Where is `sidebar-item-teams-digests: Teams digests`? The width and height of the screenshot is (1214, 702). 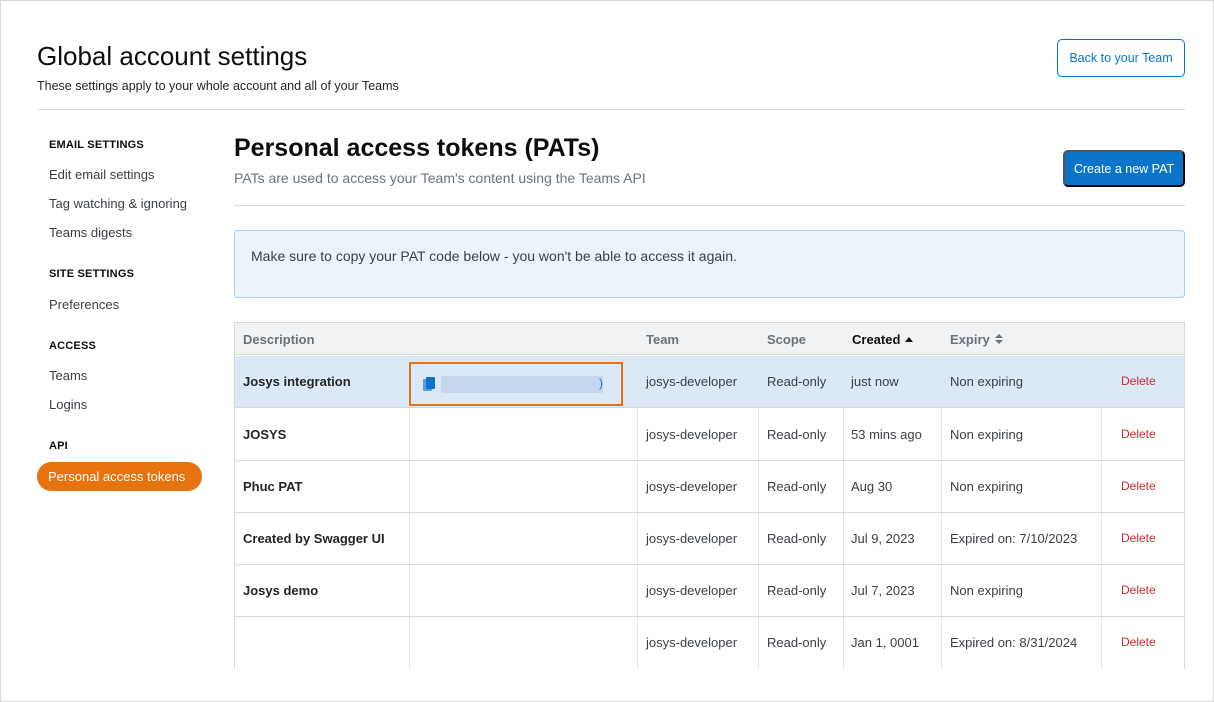 sidebar-item-teams-digests: Teams digests is located at coordinates (90, 232).